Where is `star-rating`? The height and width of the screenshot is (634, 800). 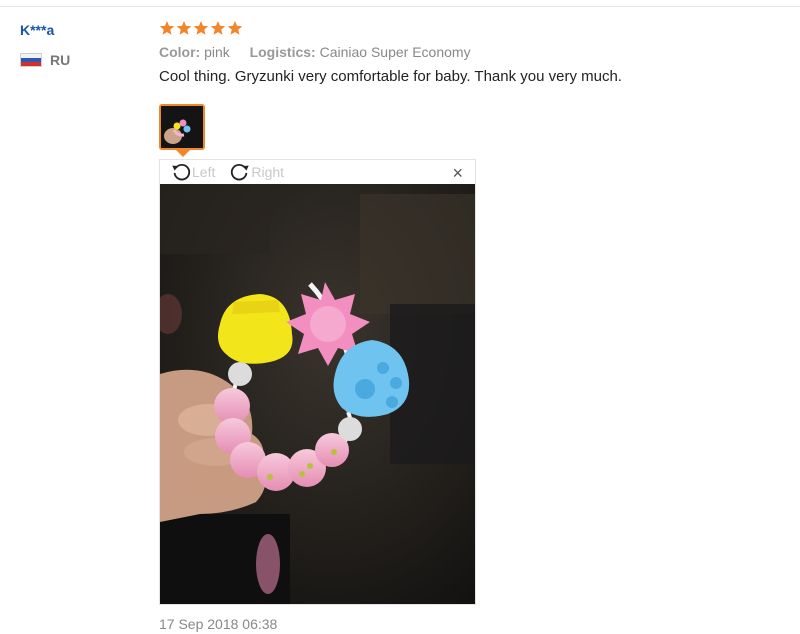
star-rating is located at coordinates (469, 28).